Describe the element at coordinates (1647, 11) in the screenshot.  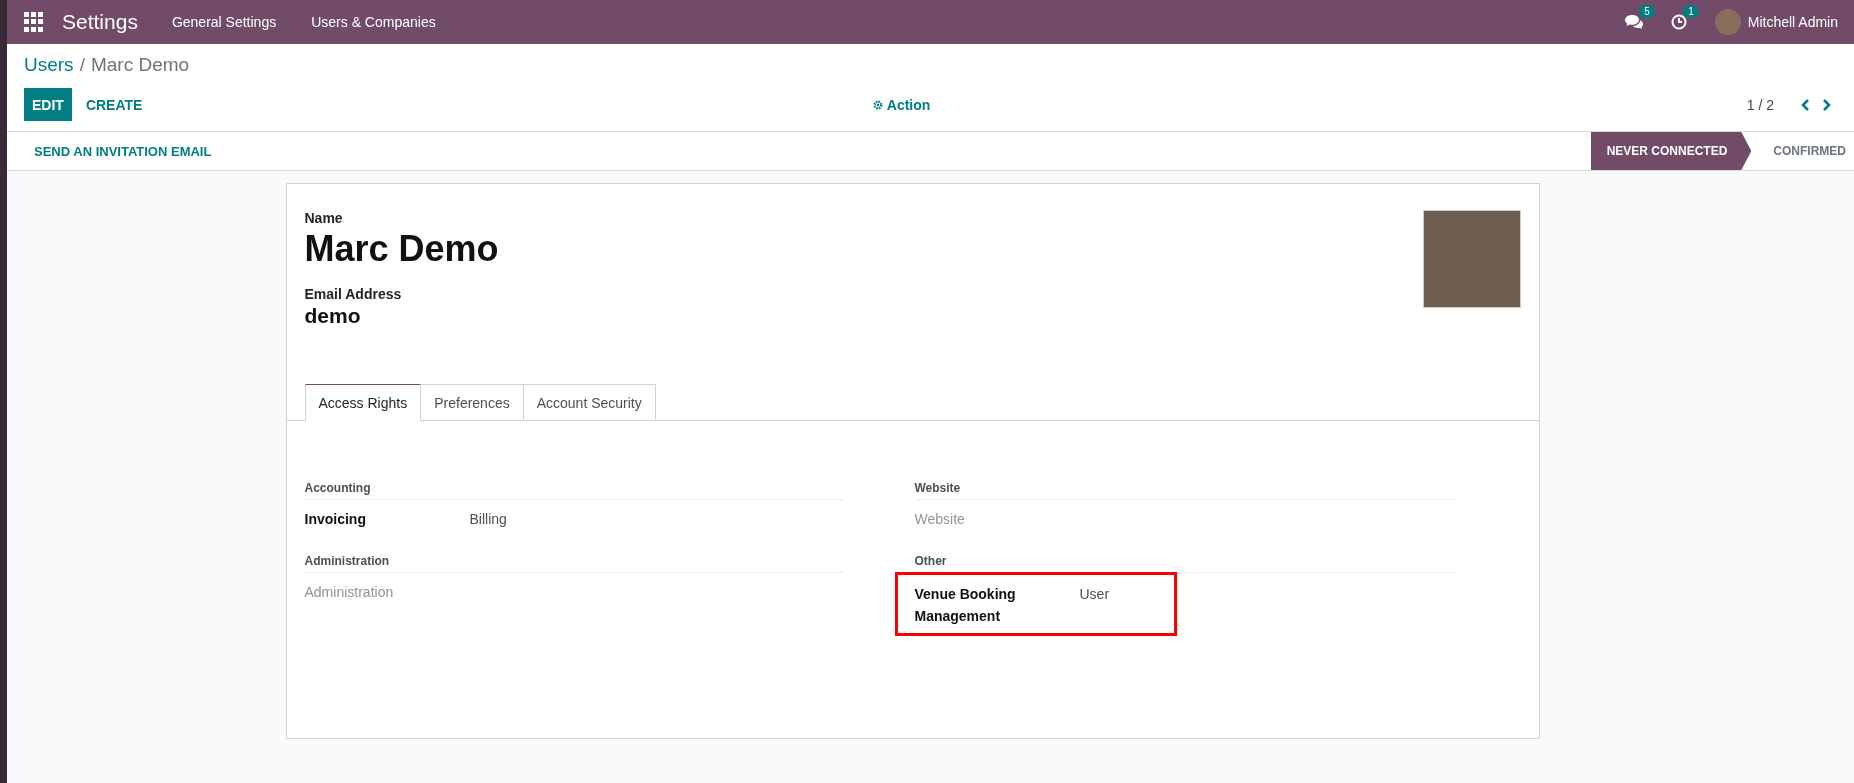
I see `message-count-badge: 5` at that location.